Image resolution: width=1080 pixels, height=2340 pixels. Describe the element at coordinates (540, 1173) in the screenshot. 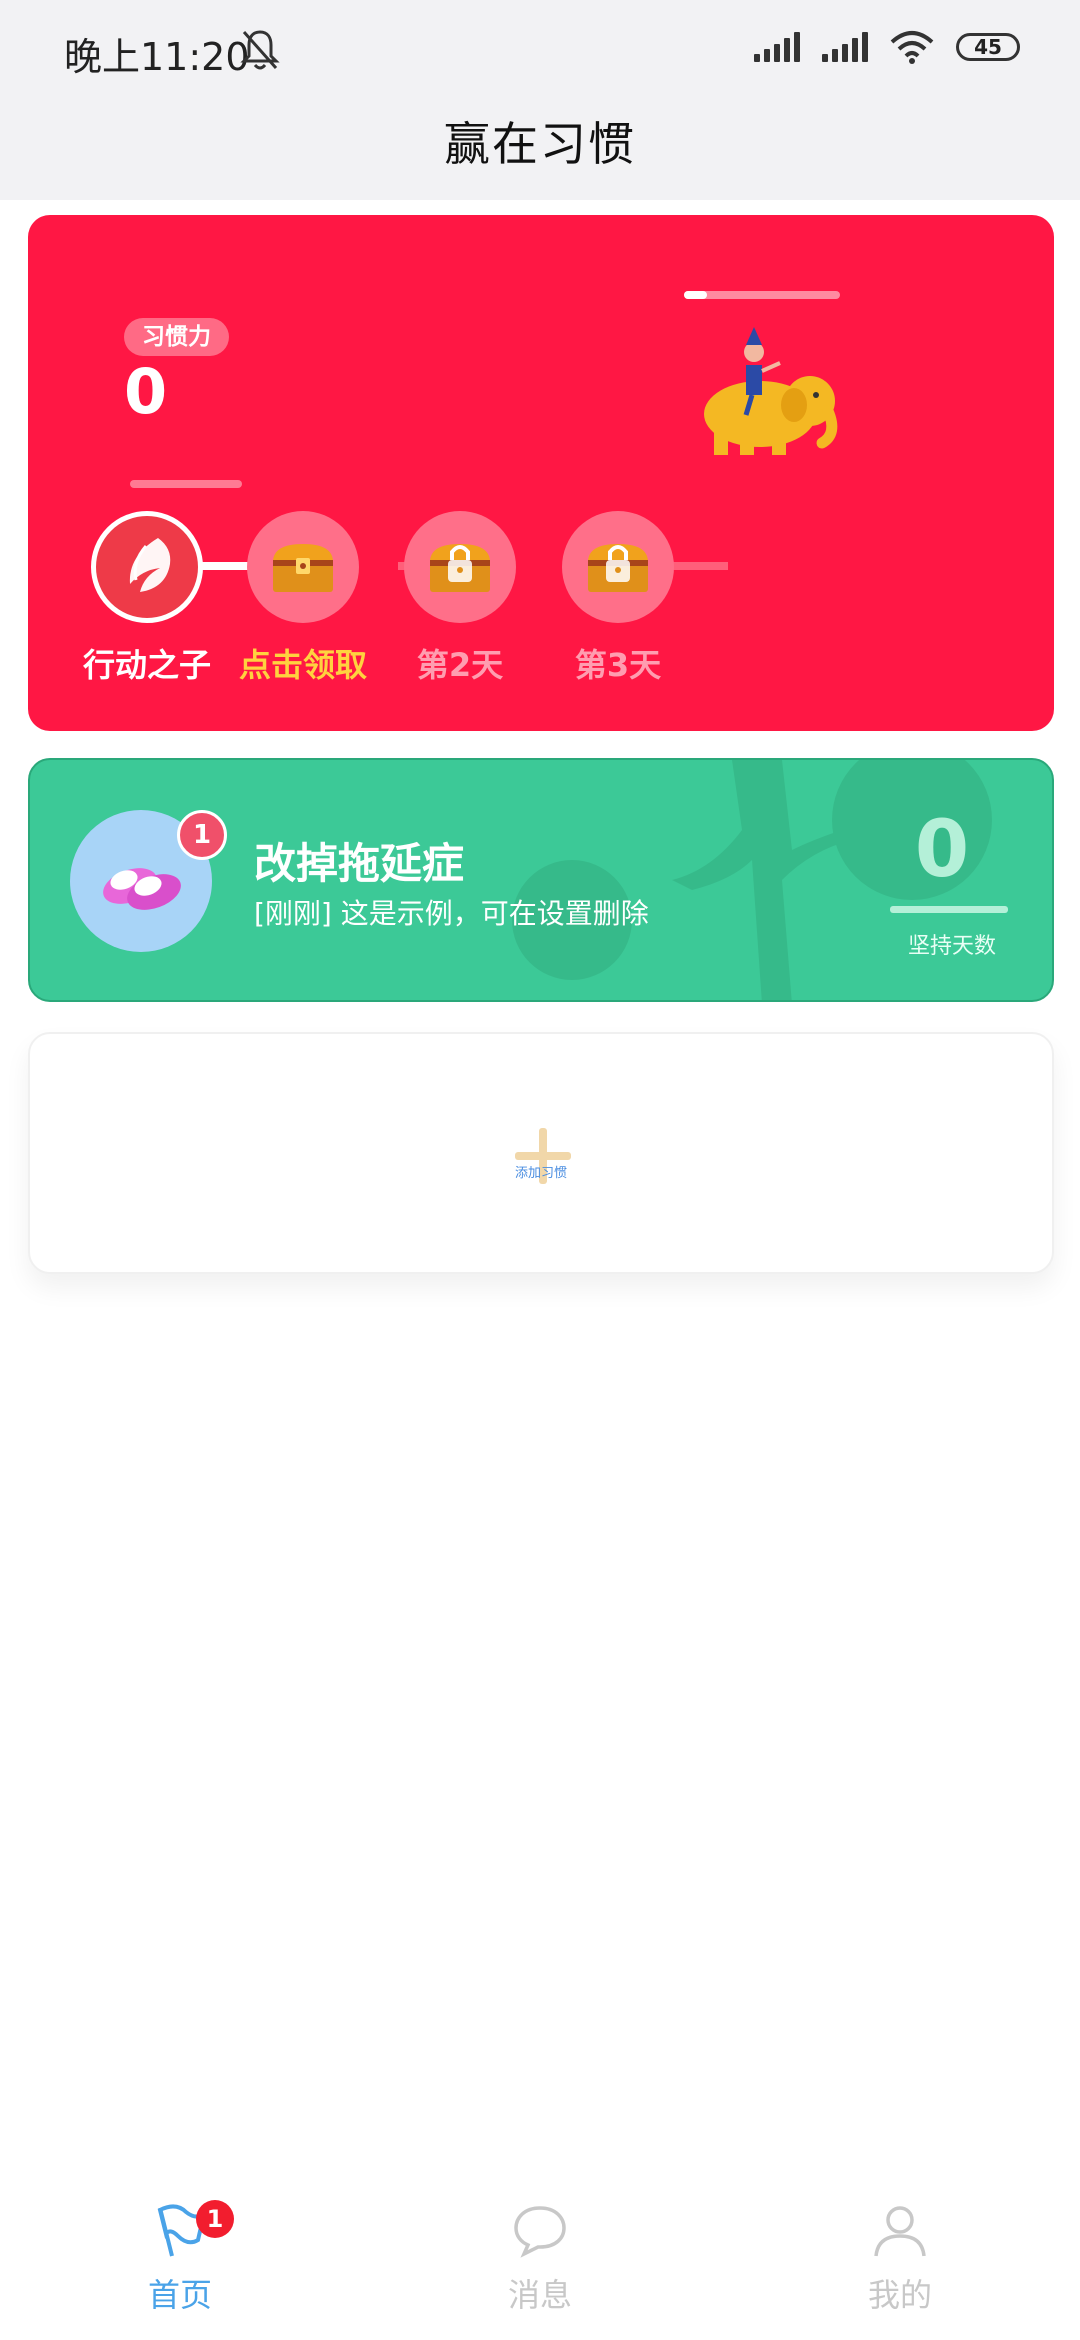

I see `add-habit-label: 添加习惯` at that location.